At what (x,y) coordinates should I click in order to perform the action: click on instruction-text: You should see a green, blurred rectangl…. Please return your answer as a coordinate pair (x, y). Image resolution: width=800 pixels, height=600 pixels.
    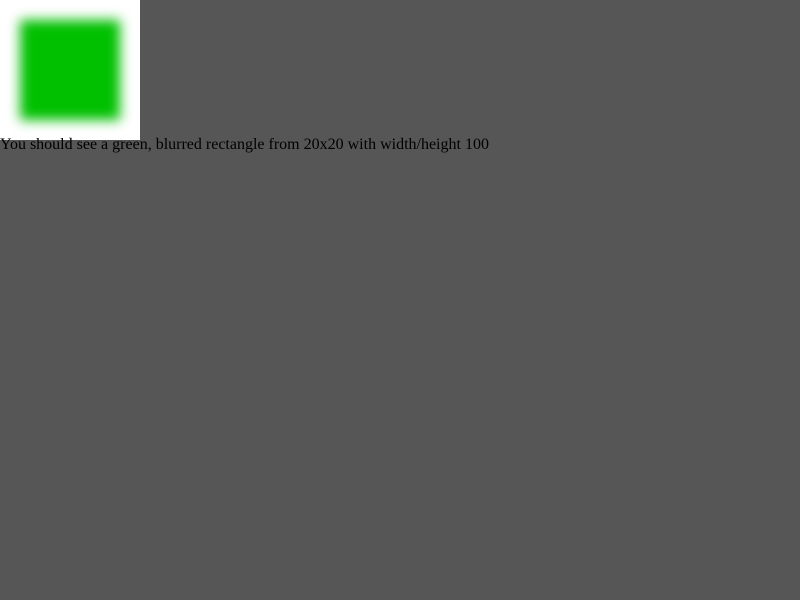
    Looking at the image, I should click on (244, 144).